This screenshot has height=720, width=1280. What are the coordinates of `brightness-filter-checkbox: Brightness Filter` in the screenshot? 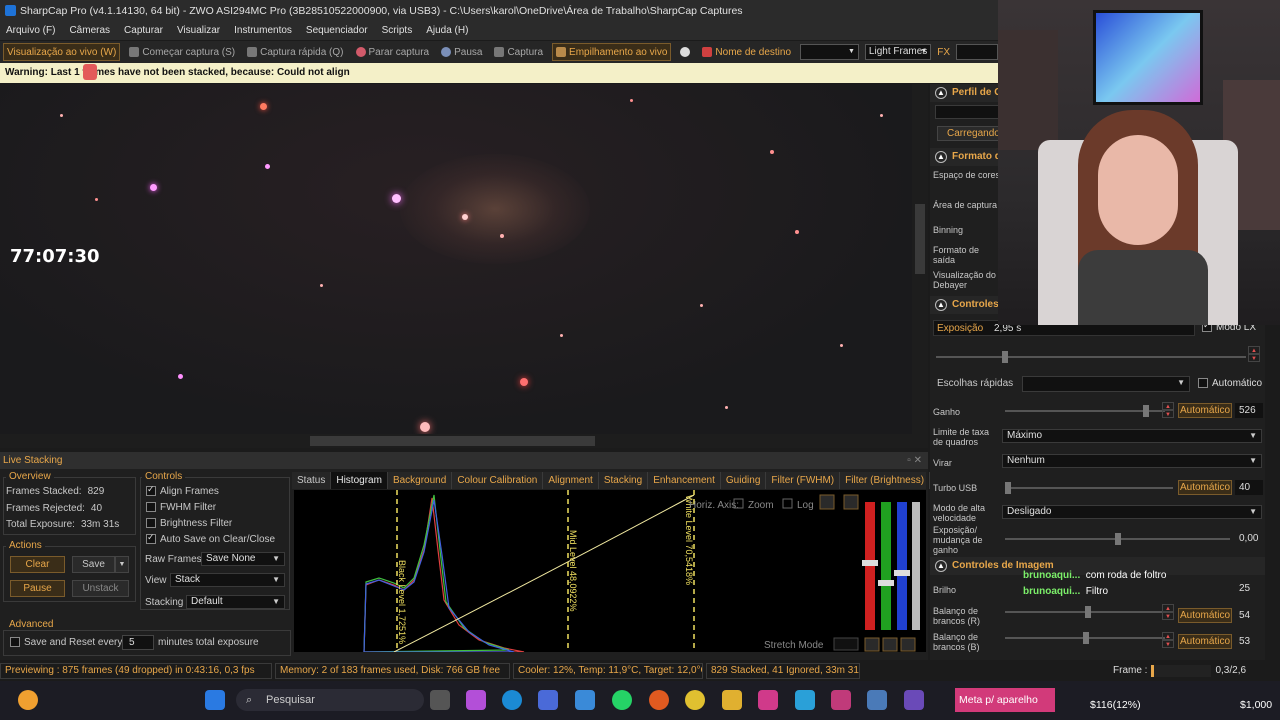 It's located at (189, 523).